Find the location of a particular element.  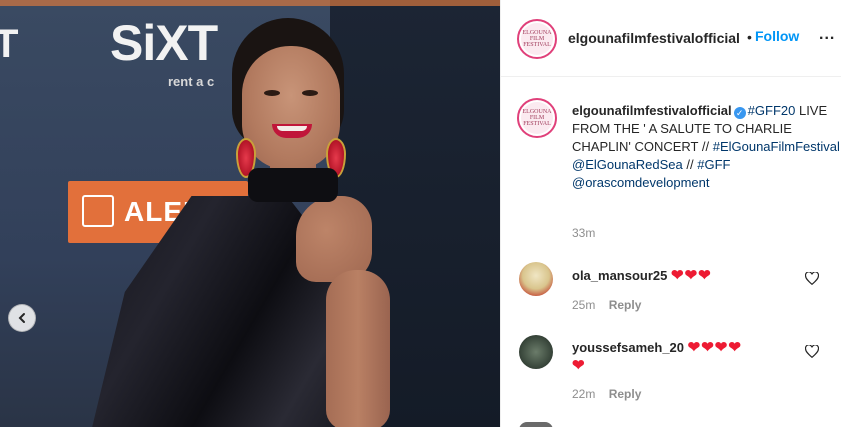

chevron-left-icon is located at coordinates (21, 318).